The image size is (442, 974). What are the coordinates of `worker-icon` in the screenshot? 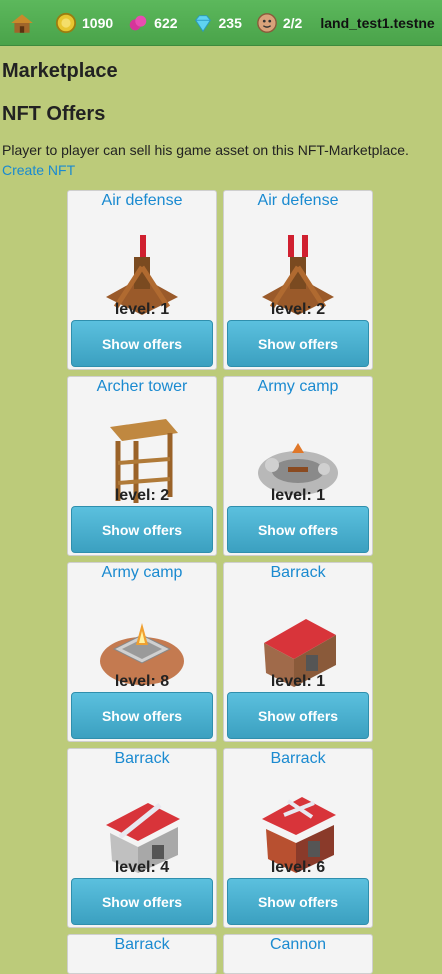 It's located at (267, 22).